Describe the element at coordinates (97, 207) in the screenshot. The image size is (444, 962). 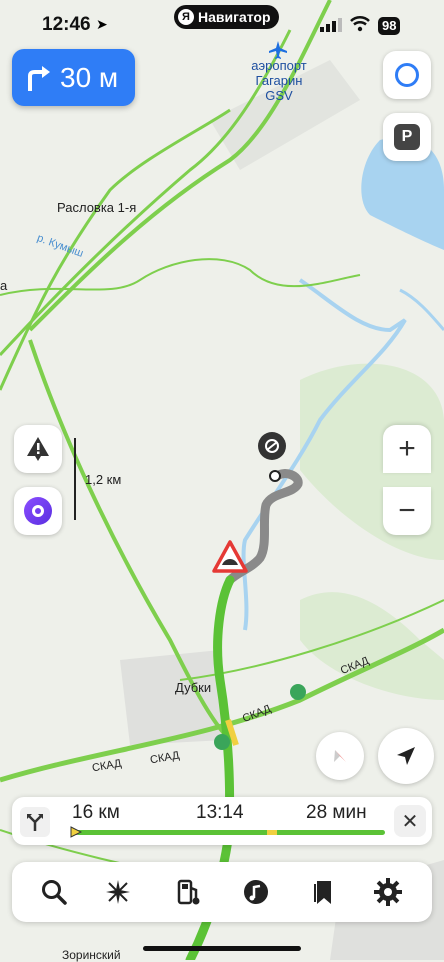
I see `village-raslovka-label: Расловка 1-я` at that location.